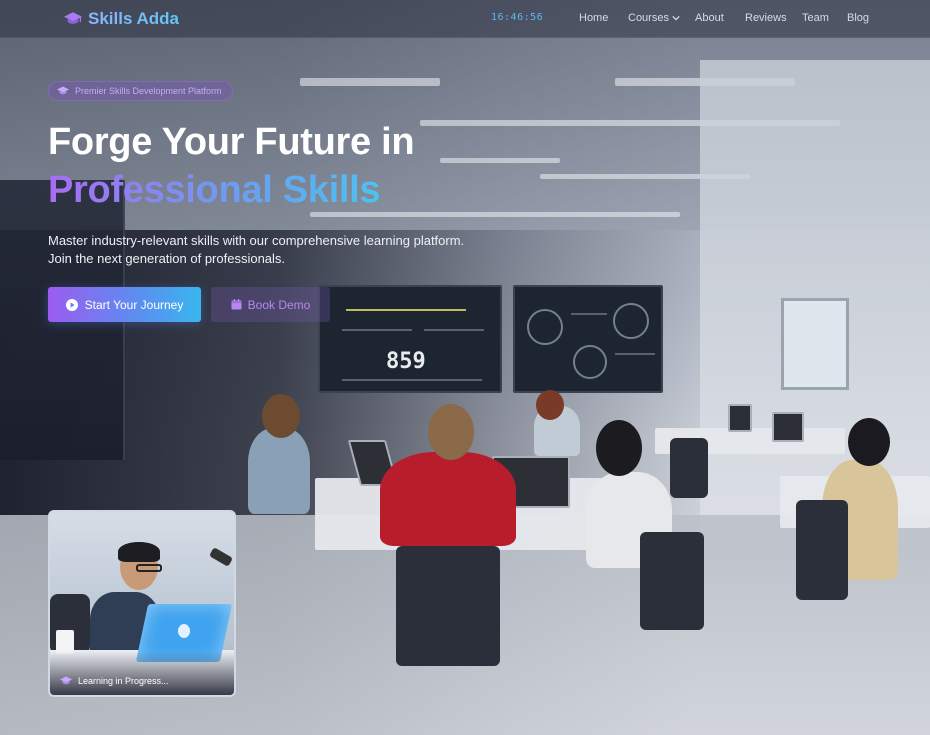 This screenshot has height=735, width=930. I want to click on nav-link-team: Team, so click(815, 18).